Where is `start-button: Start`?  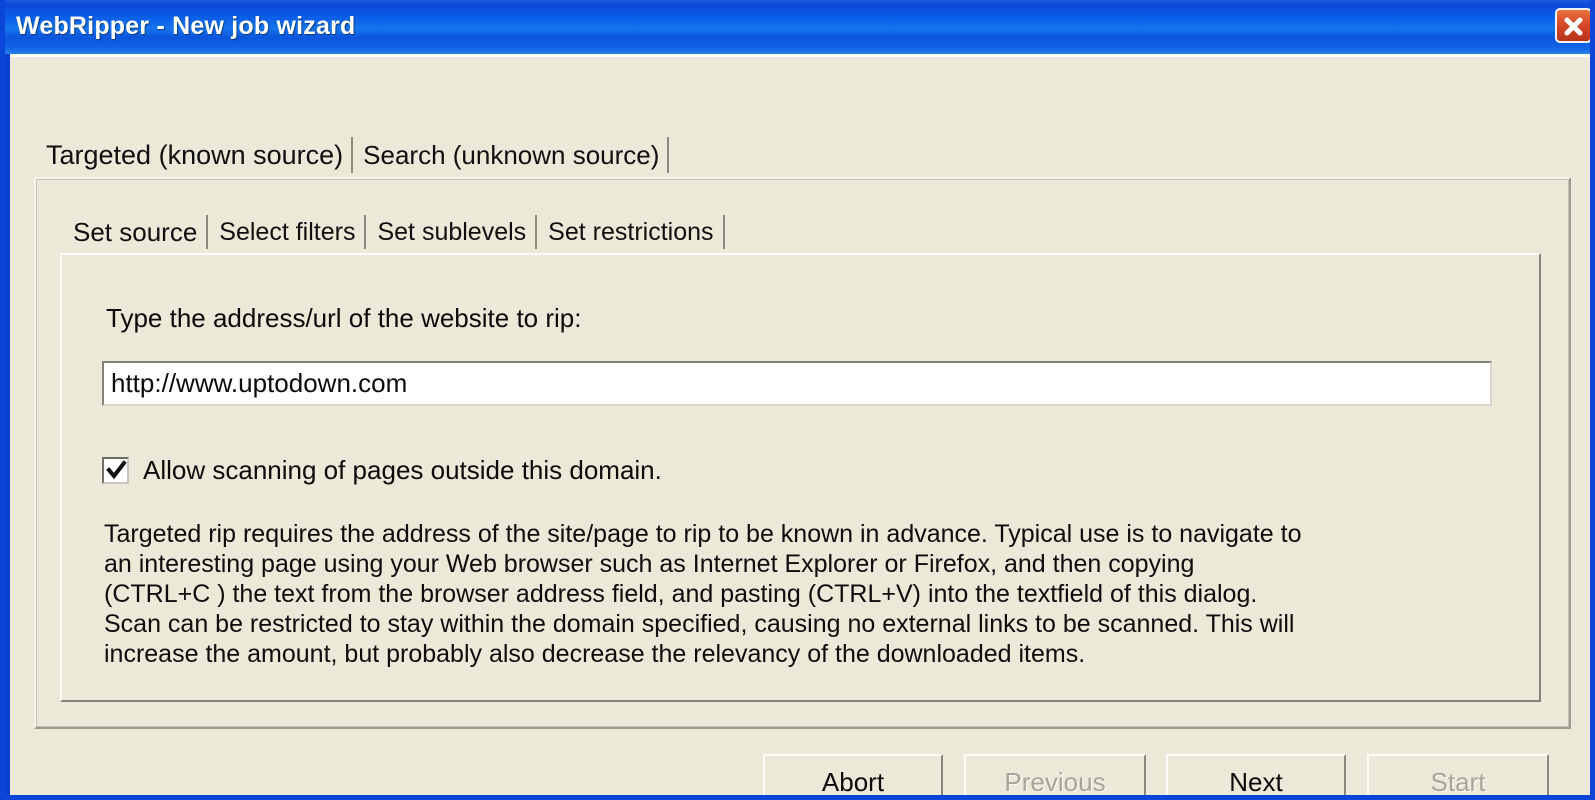 start-button: Start is located at coordinates (1458, 774).